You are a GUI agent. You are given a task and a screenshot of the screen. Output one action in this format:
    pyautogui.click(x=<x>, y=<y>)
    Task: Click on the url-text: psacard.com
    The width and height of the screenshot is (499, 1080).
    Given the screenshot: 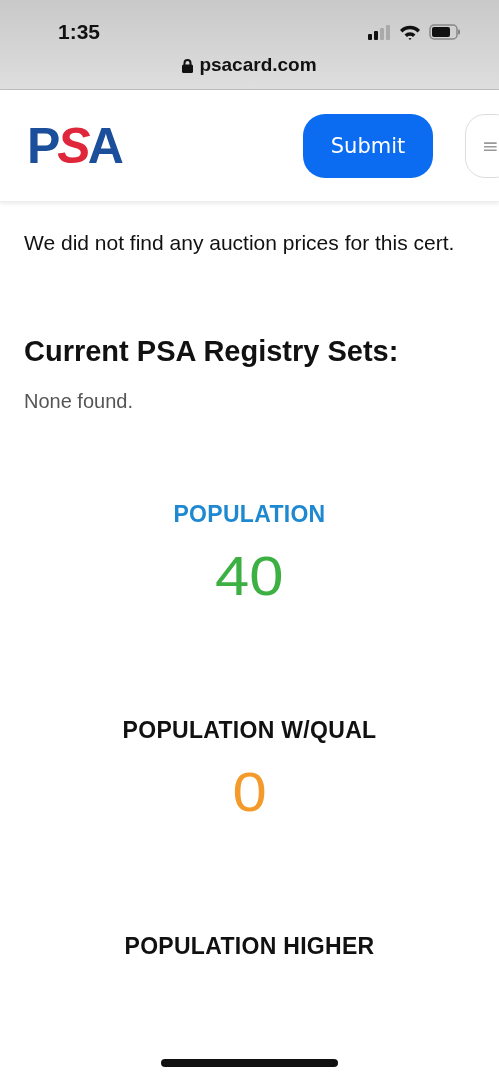 What is the action you would take?
    pyautogui.click(x=258, y=65)
    